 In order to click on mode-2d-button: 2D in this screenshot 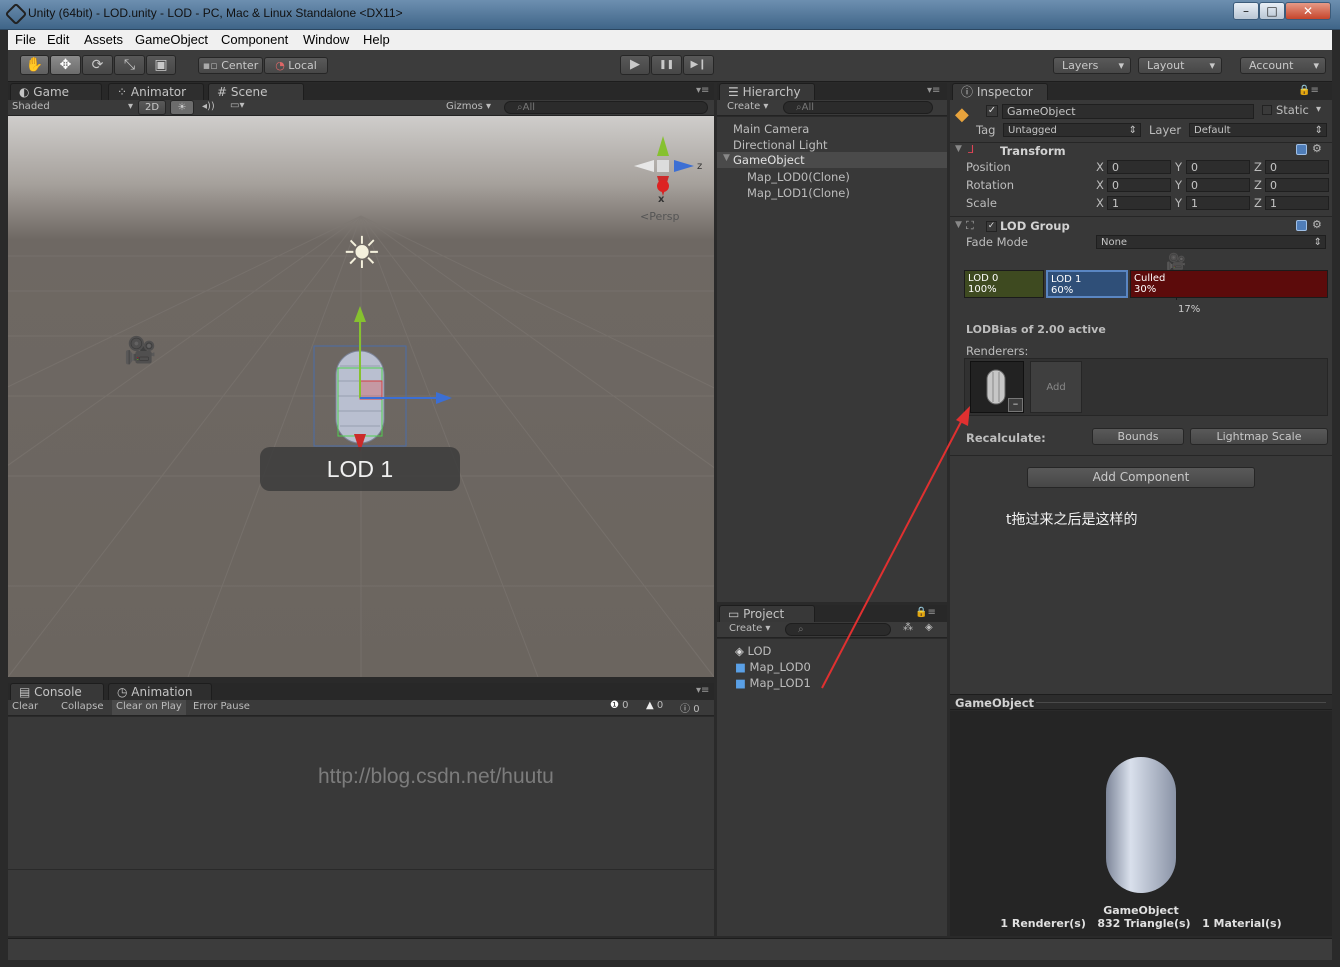, I will do `click(152, 107)`.